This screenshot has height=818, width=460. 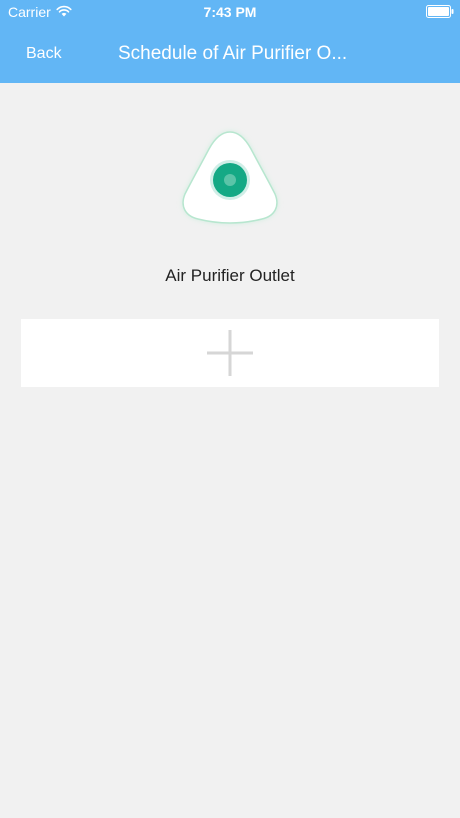 I want to click on status-time: 7:43 PM, so click(x=230, y=12).